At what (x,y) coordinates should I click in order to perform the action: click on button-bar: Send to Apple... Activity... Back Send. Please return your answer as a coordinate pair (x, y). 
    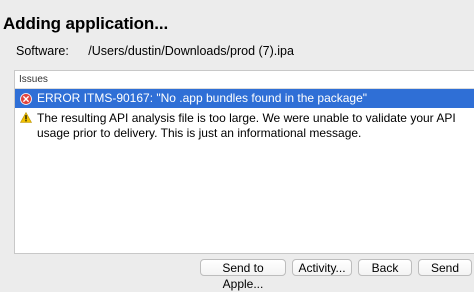
    Looking at the image, I should click on (237, 275).